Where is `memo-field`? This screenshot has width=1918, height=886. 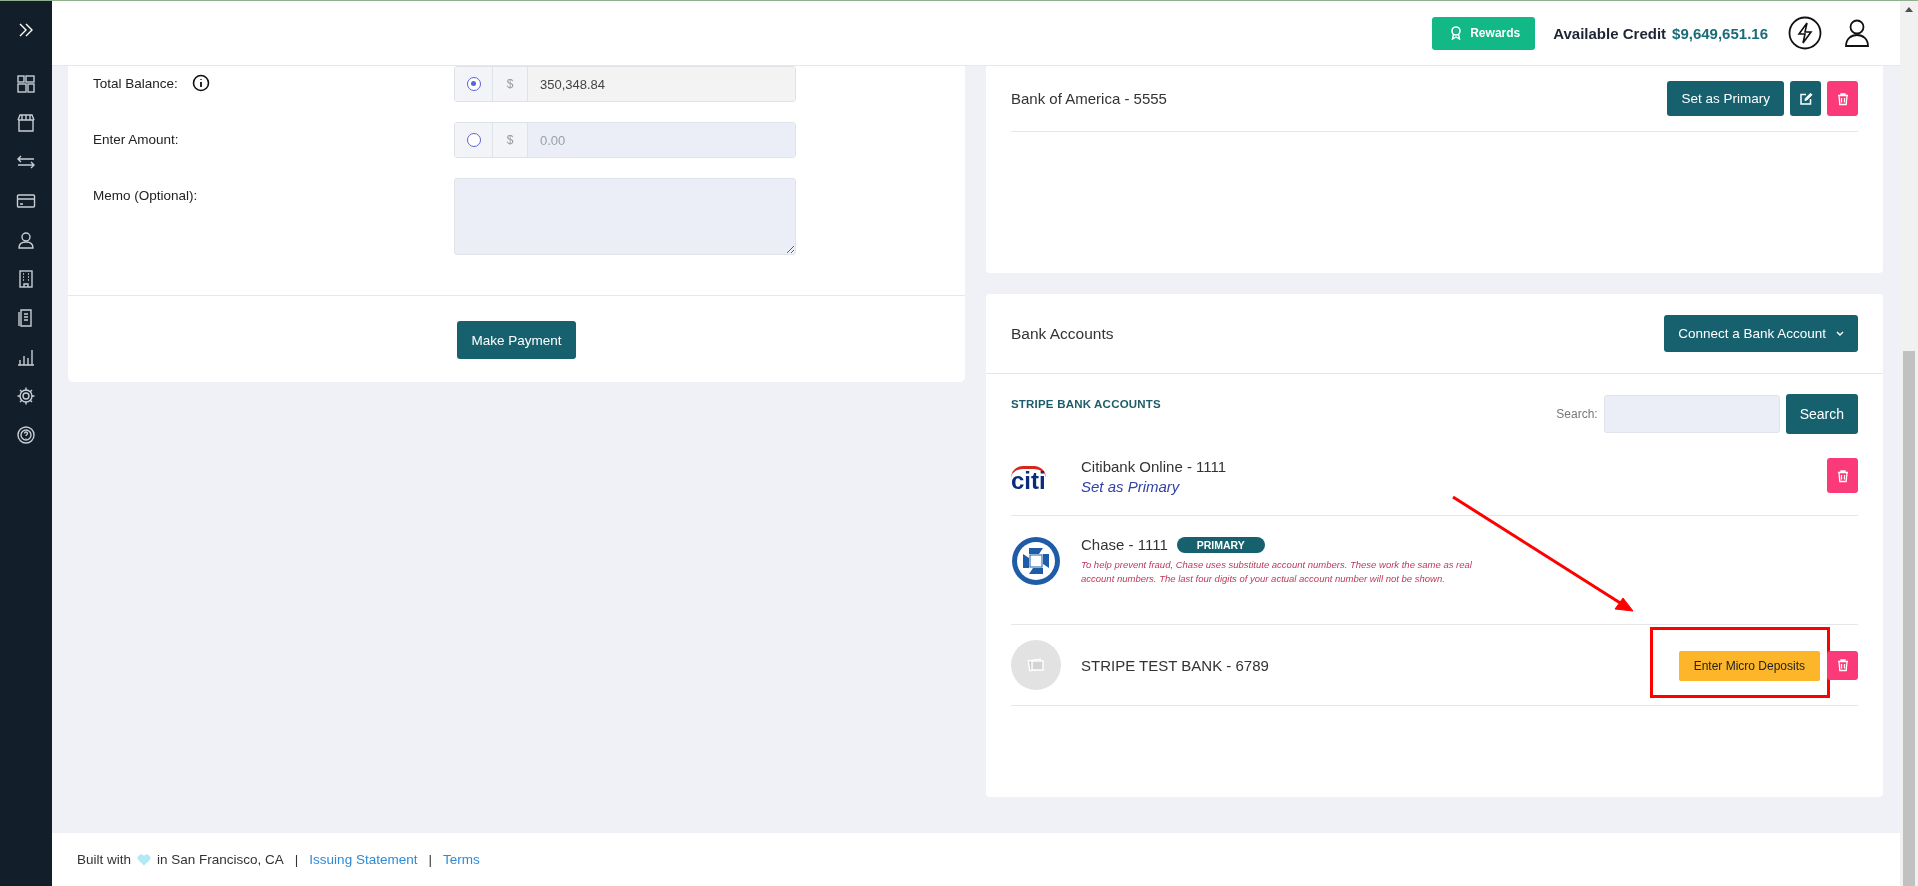 memo-field is located at coordinates (625, 216).